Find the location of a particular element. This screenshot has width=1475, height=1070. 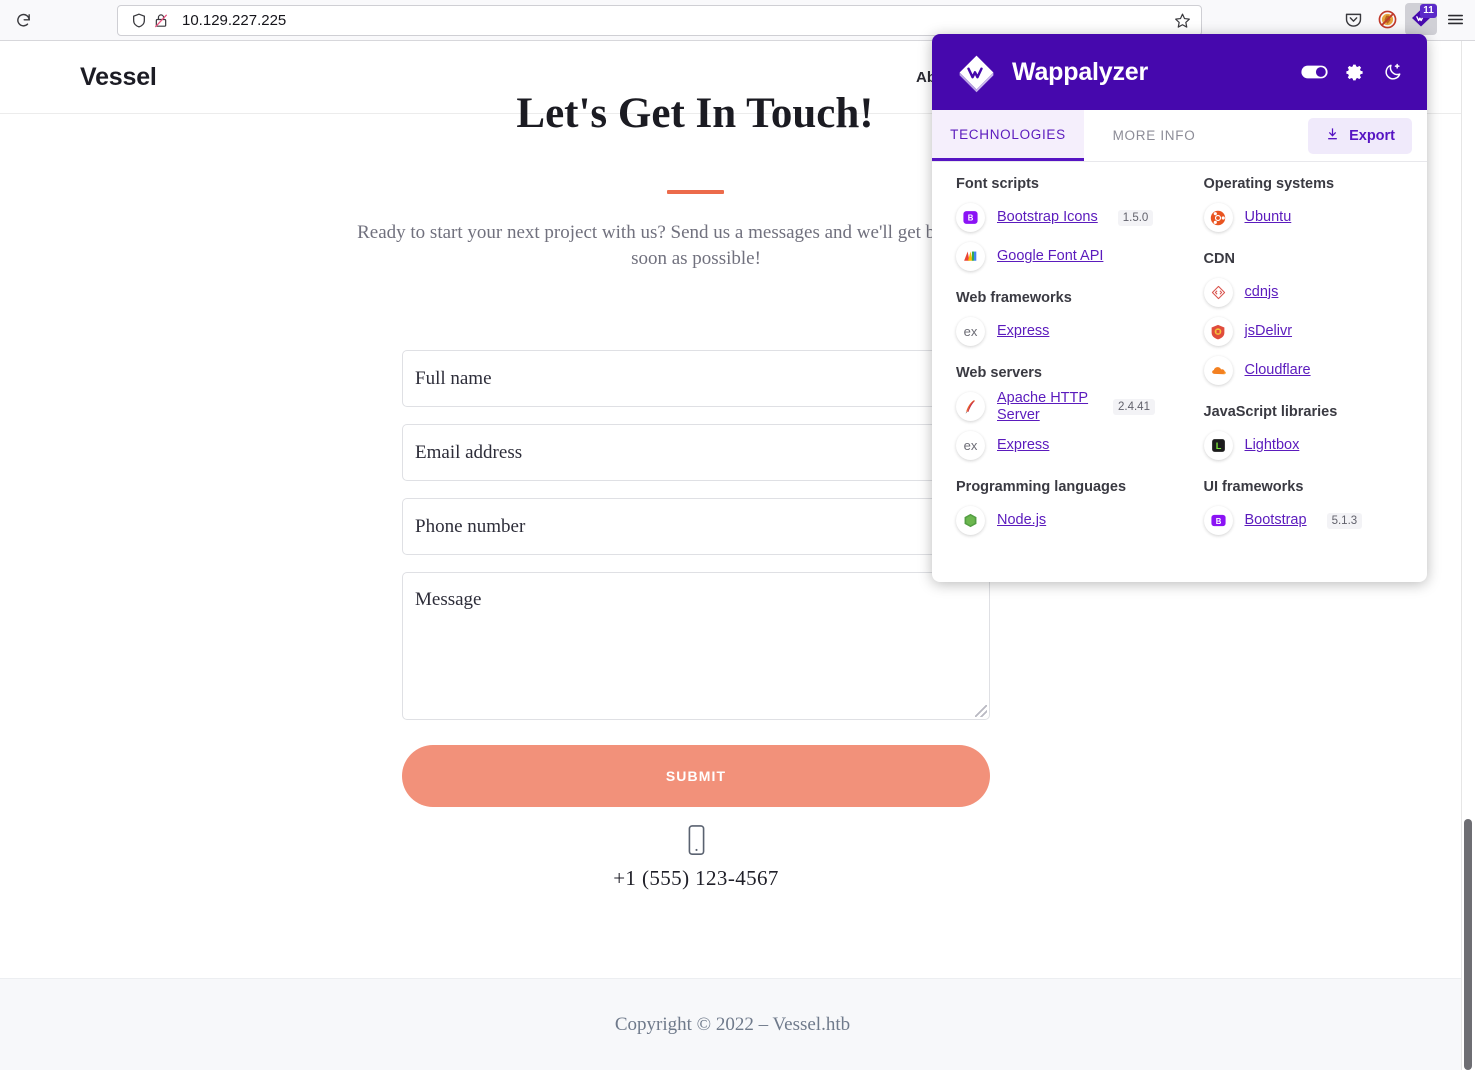

scrollbar-thumb is located at coordinates (1468, 944).